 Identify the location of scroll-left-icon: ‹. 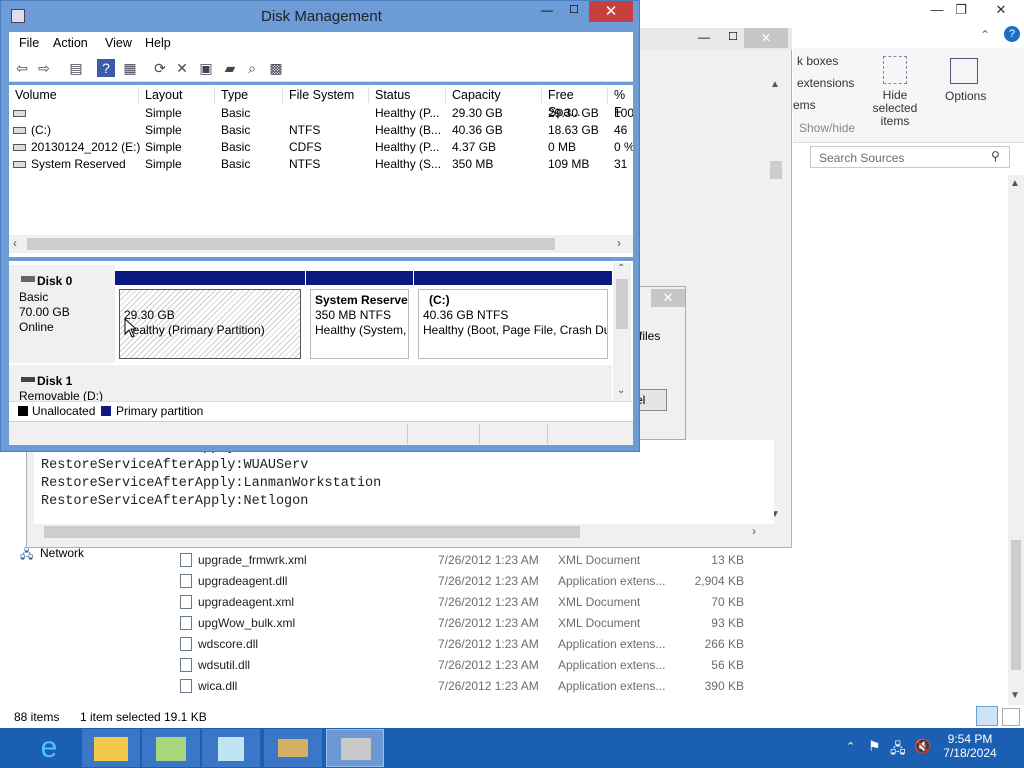
(15, 243).